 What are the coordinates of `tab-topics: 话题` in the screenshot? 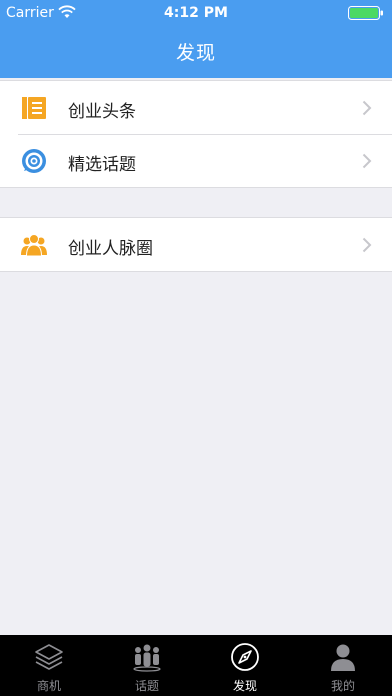 It's located at (147, 665).